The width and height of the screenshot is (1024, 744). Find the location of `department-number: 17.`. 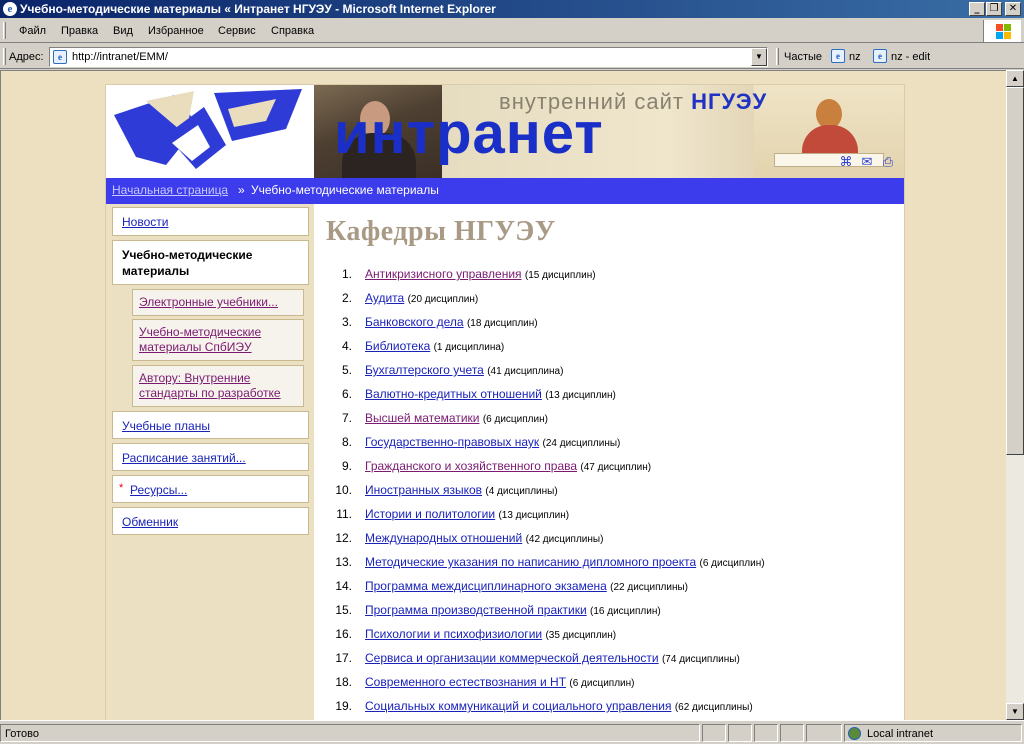

department-number: 17. is located at coordinates (343, 658).